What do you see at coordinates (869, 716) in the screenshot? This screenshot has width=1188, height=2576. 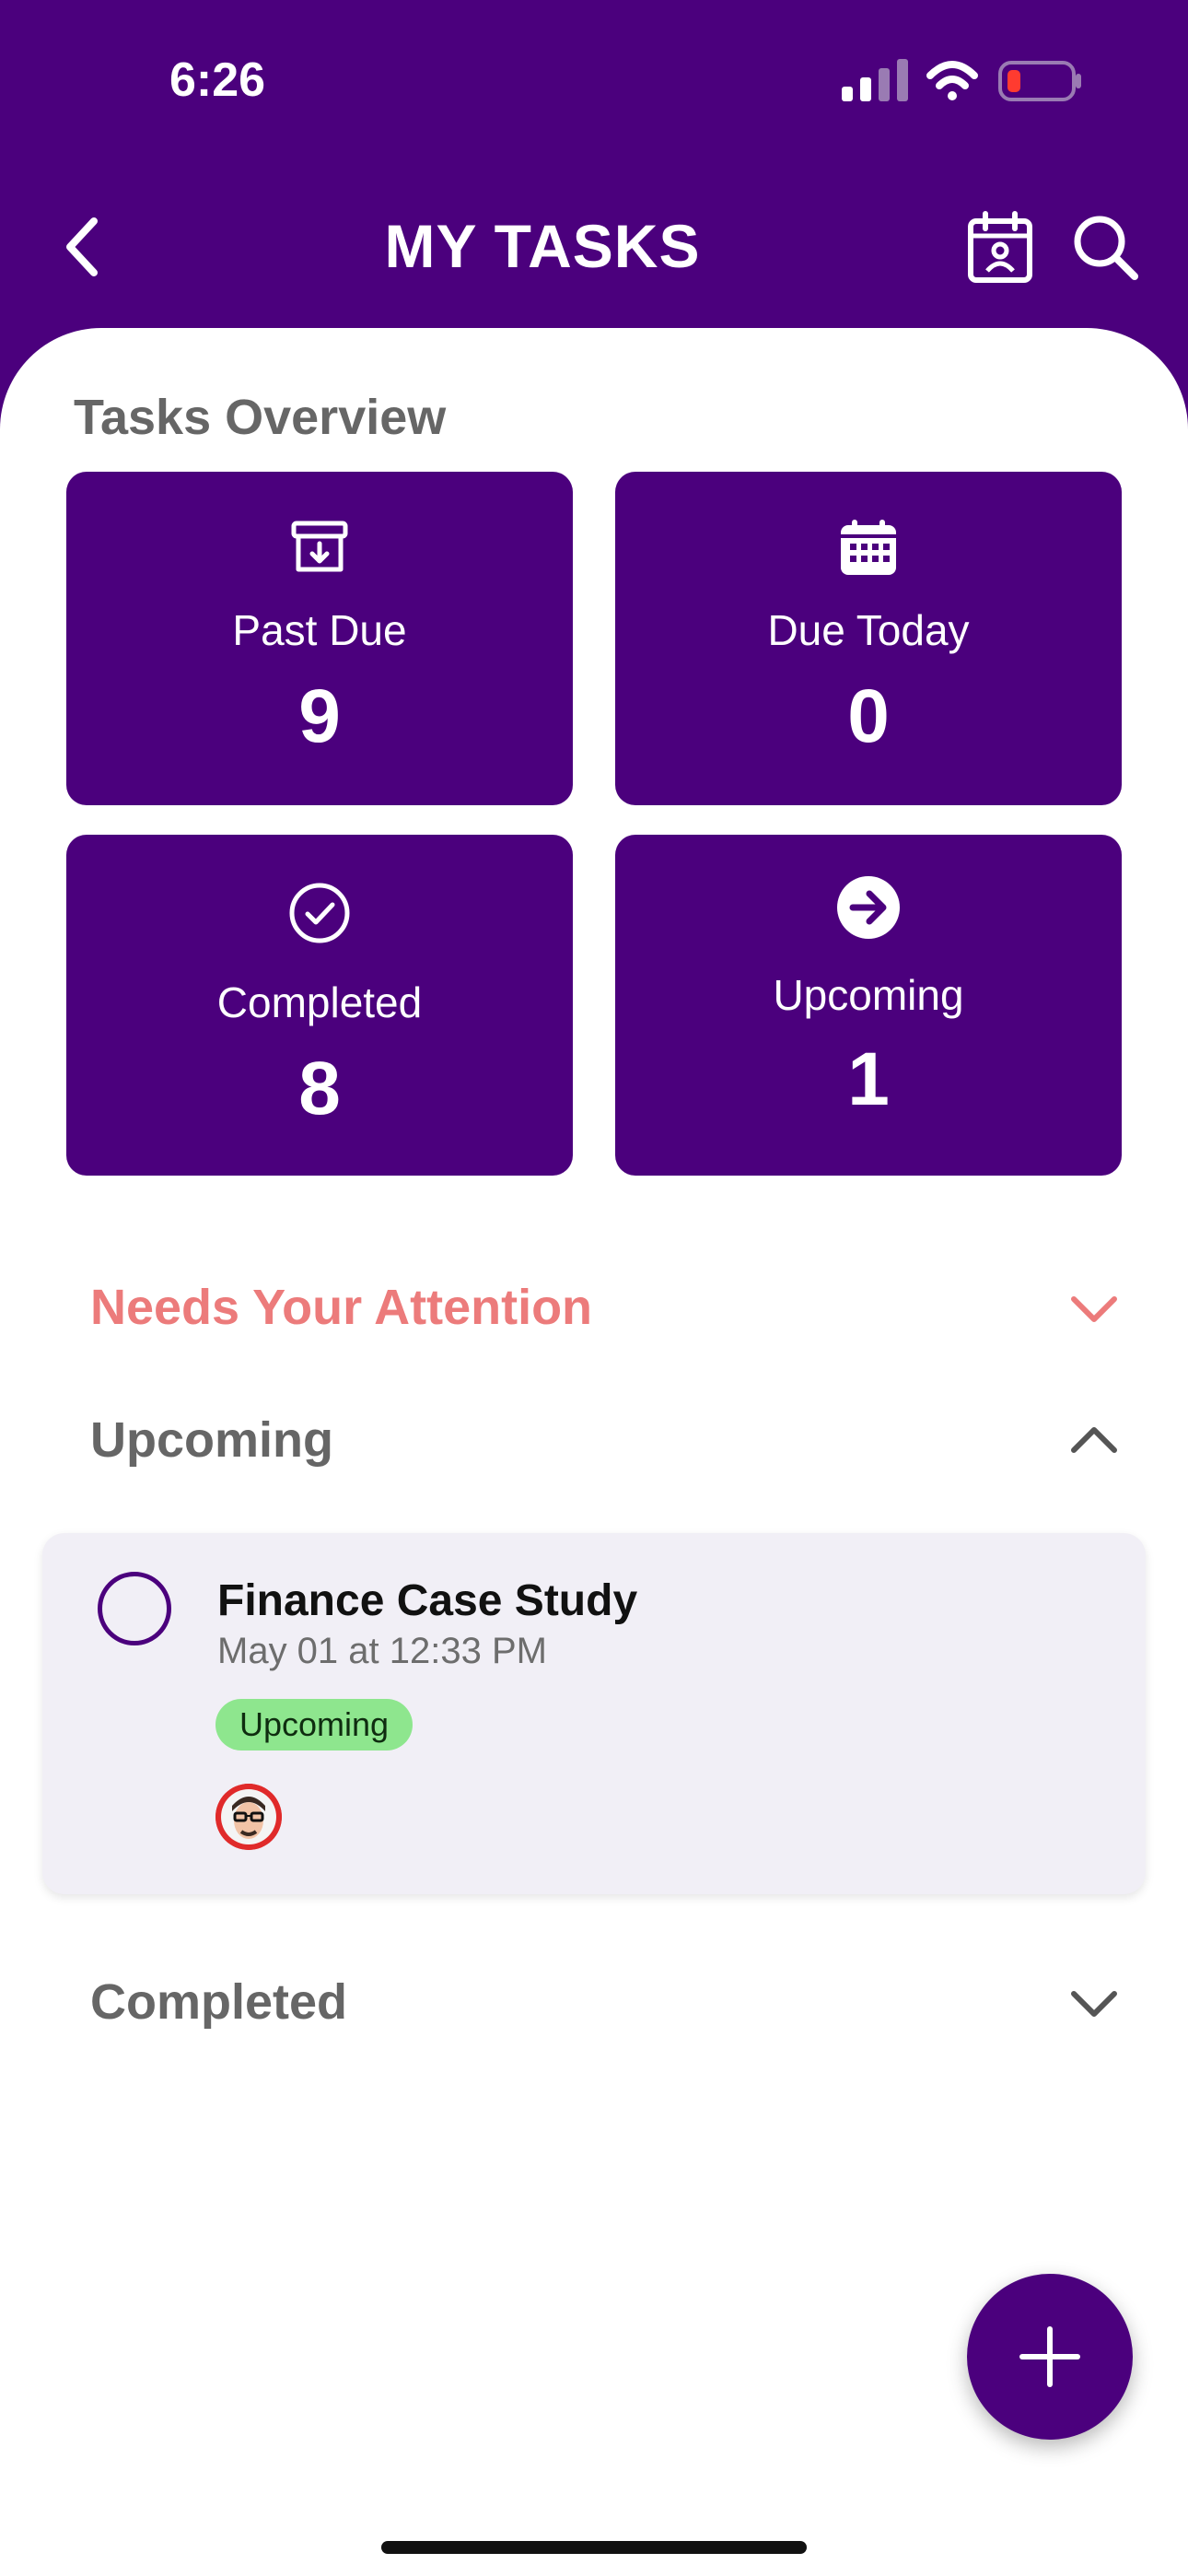 I see `due-today-count: 0` at bounding box center [869, 716].